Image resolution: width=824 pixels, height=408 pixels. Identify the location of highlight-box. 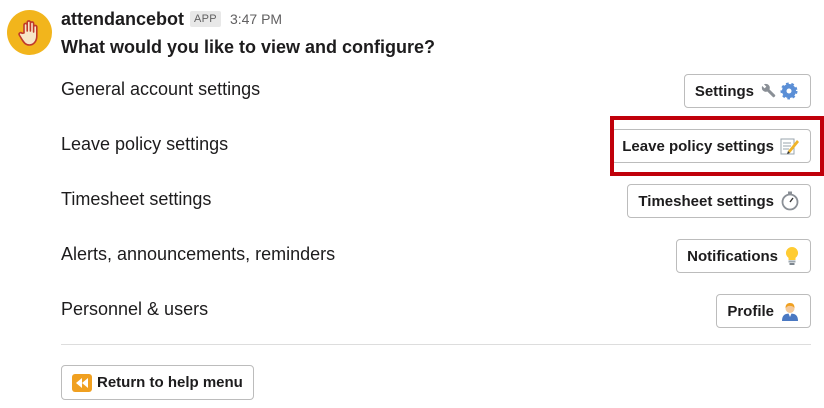
(717, 146).